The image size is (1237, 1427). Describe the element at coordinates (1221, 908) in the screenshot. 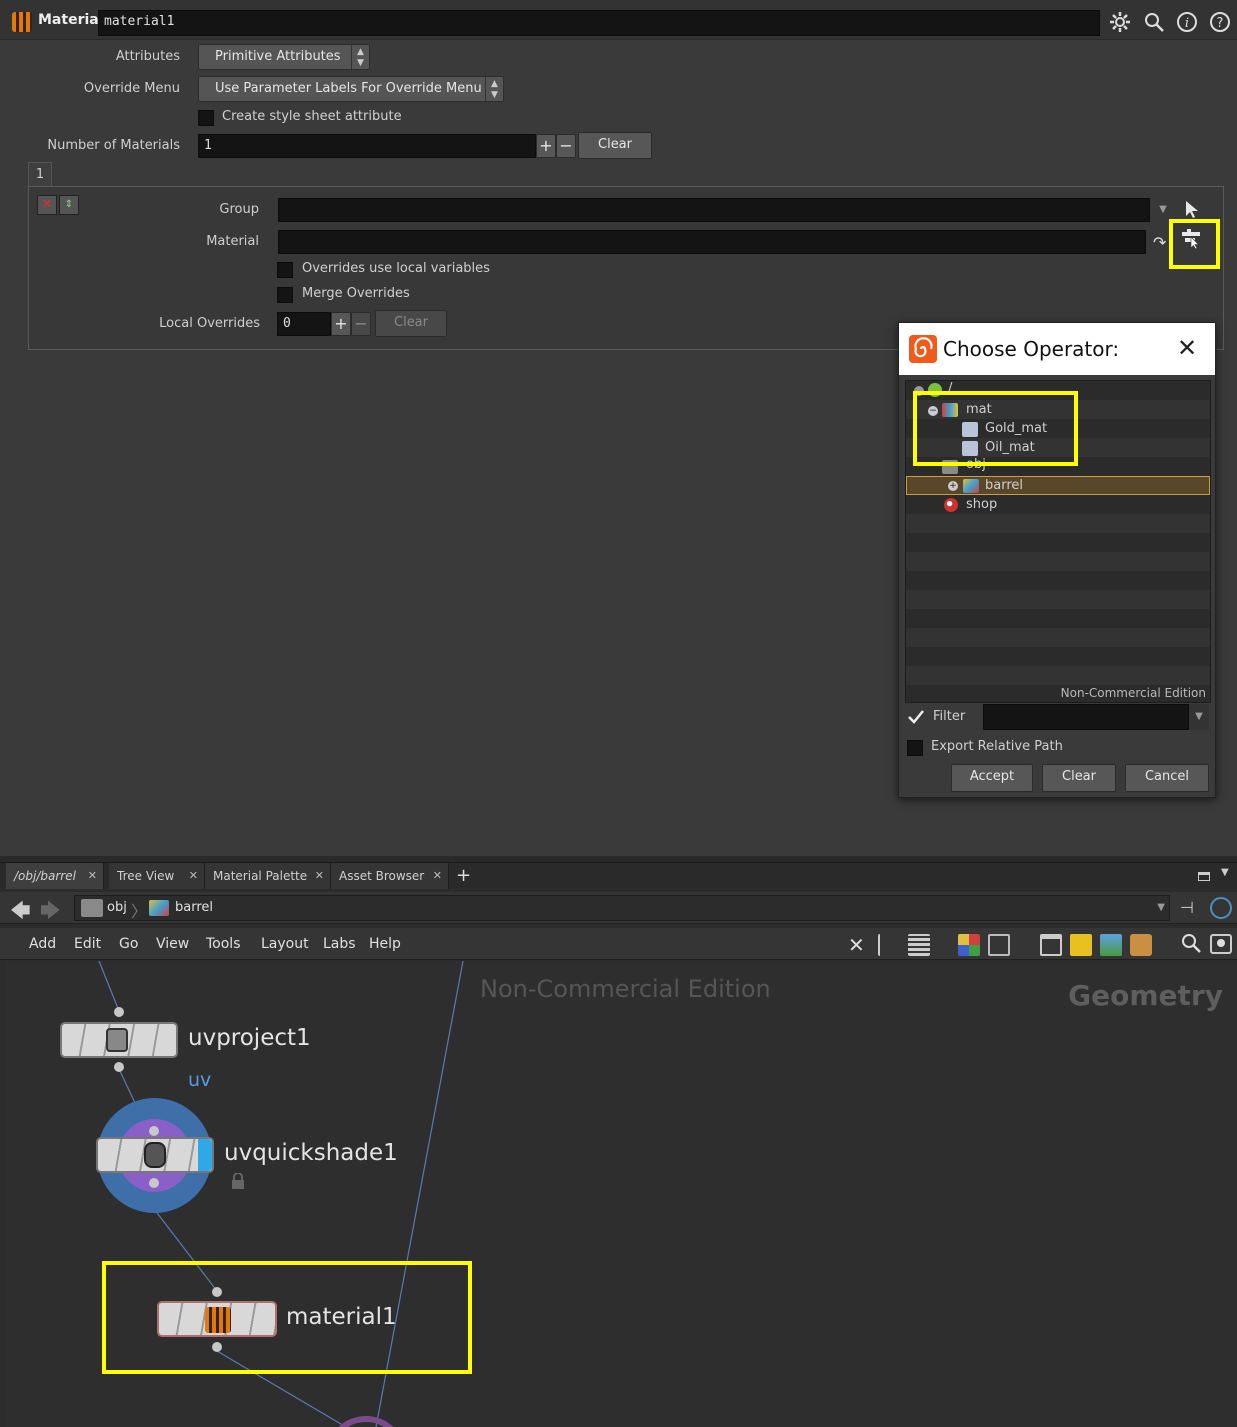

I see `link-icon` at that location.